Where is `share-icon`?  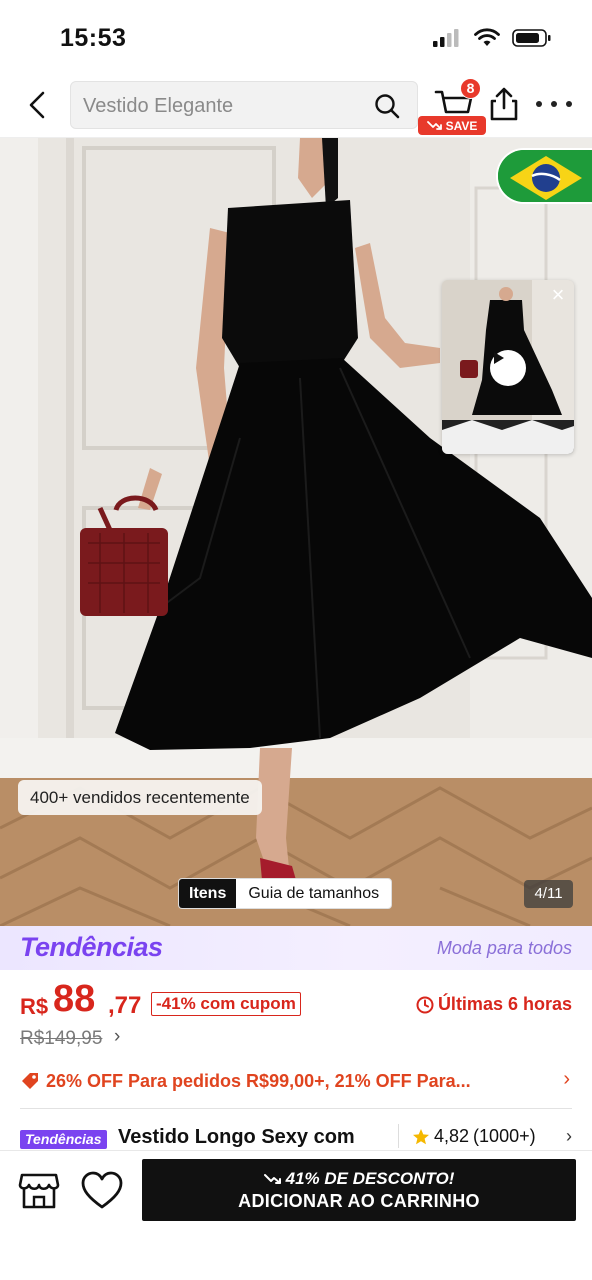
share-icon is located at coordinates (504, 104).